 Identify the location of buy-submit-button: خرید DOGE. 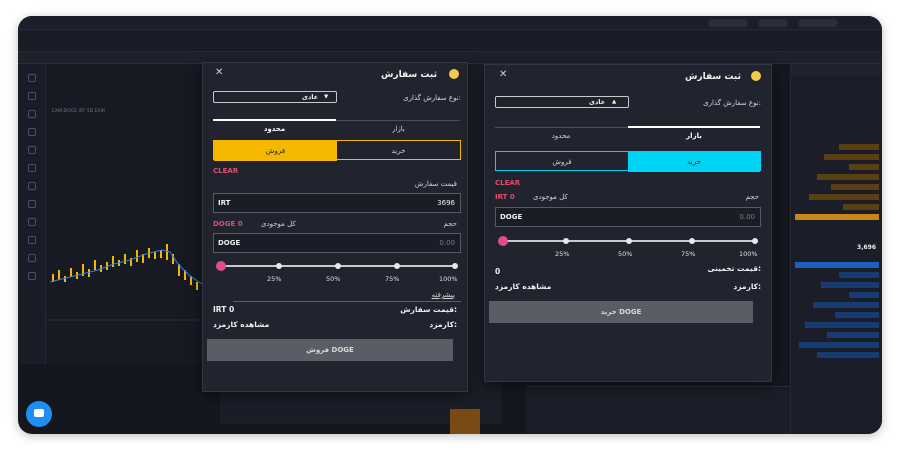
(621, 312).